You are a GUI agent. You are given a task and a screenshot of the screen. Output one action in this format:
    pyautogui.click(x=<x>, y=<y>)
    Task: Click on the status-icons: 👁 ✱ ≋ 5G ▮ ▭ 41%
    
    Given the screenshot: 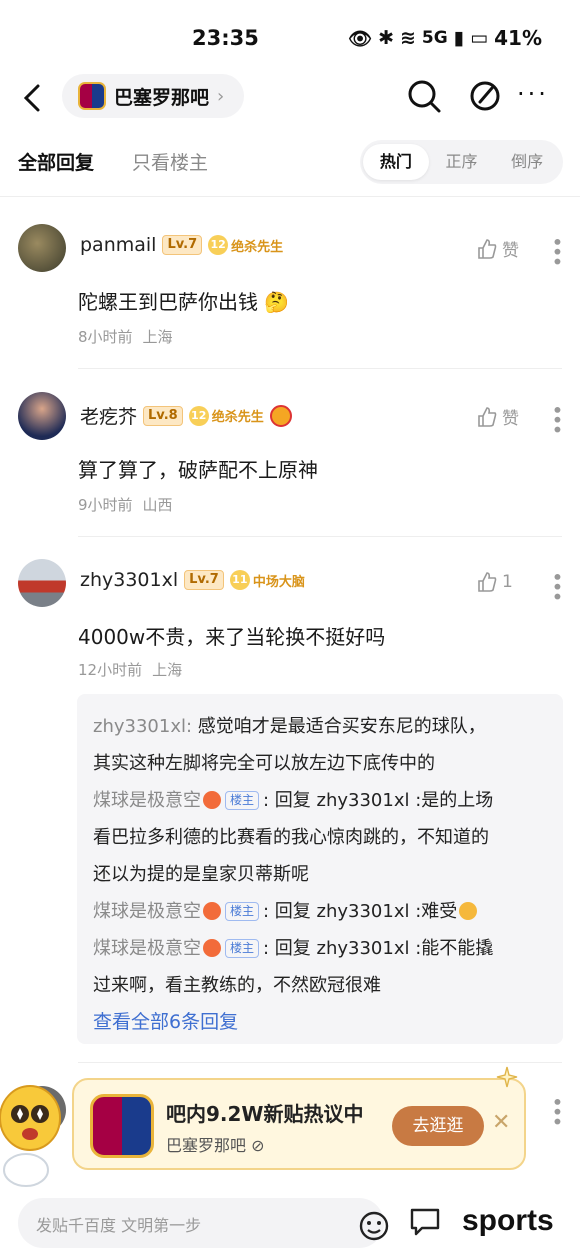 What is the action you would take?
    pyautogui.click(x=445, y=38)
    